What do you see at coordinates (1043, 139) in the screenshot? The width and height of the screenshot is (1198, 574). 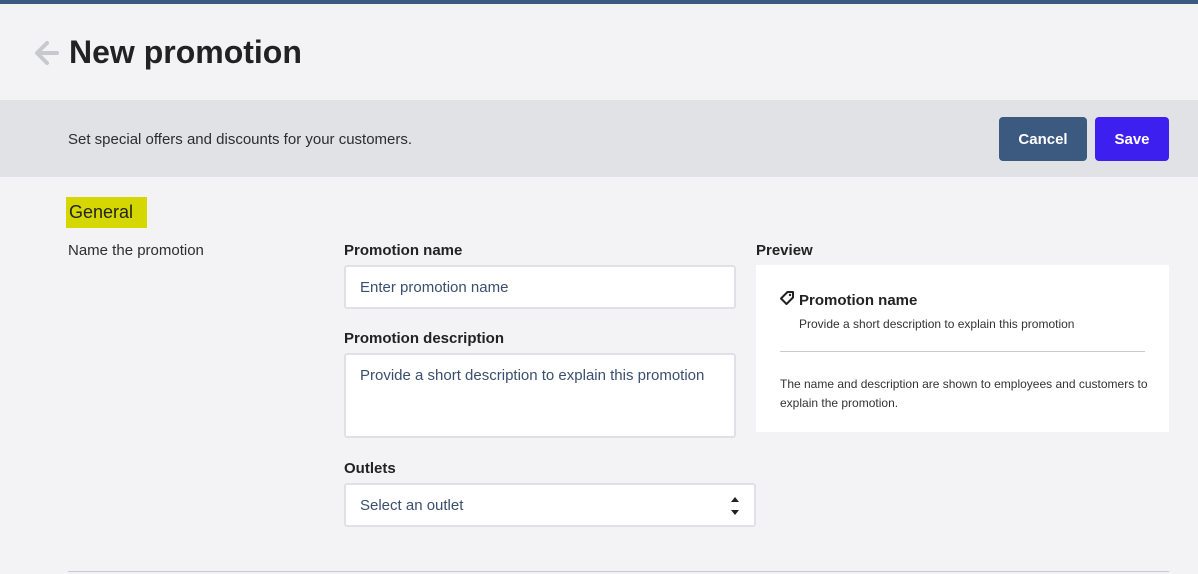 I see `cancel-button: Cancel` at bounding box center [1043, 139].